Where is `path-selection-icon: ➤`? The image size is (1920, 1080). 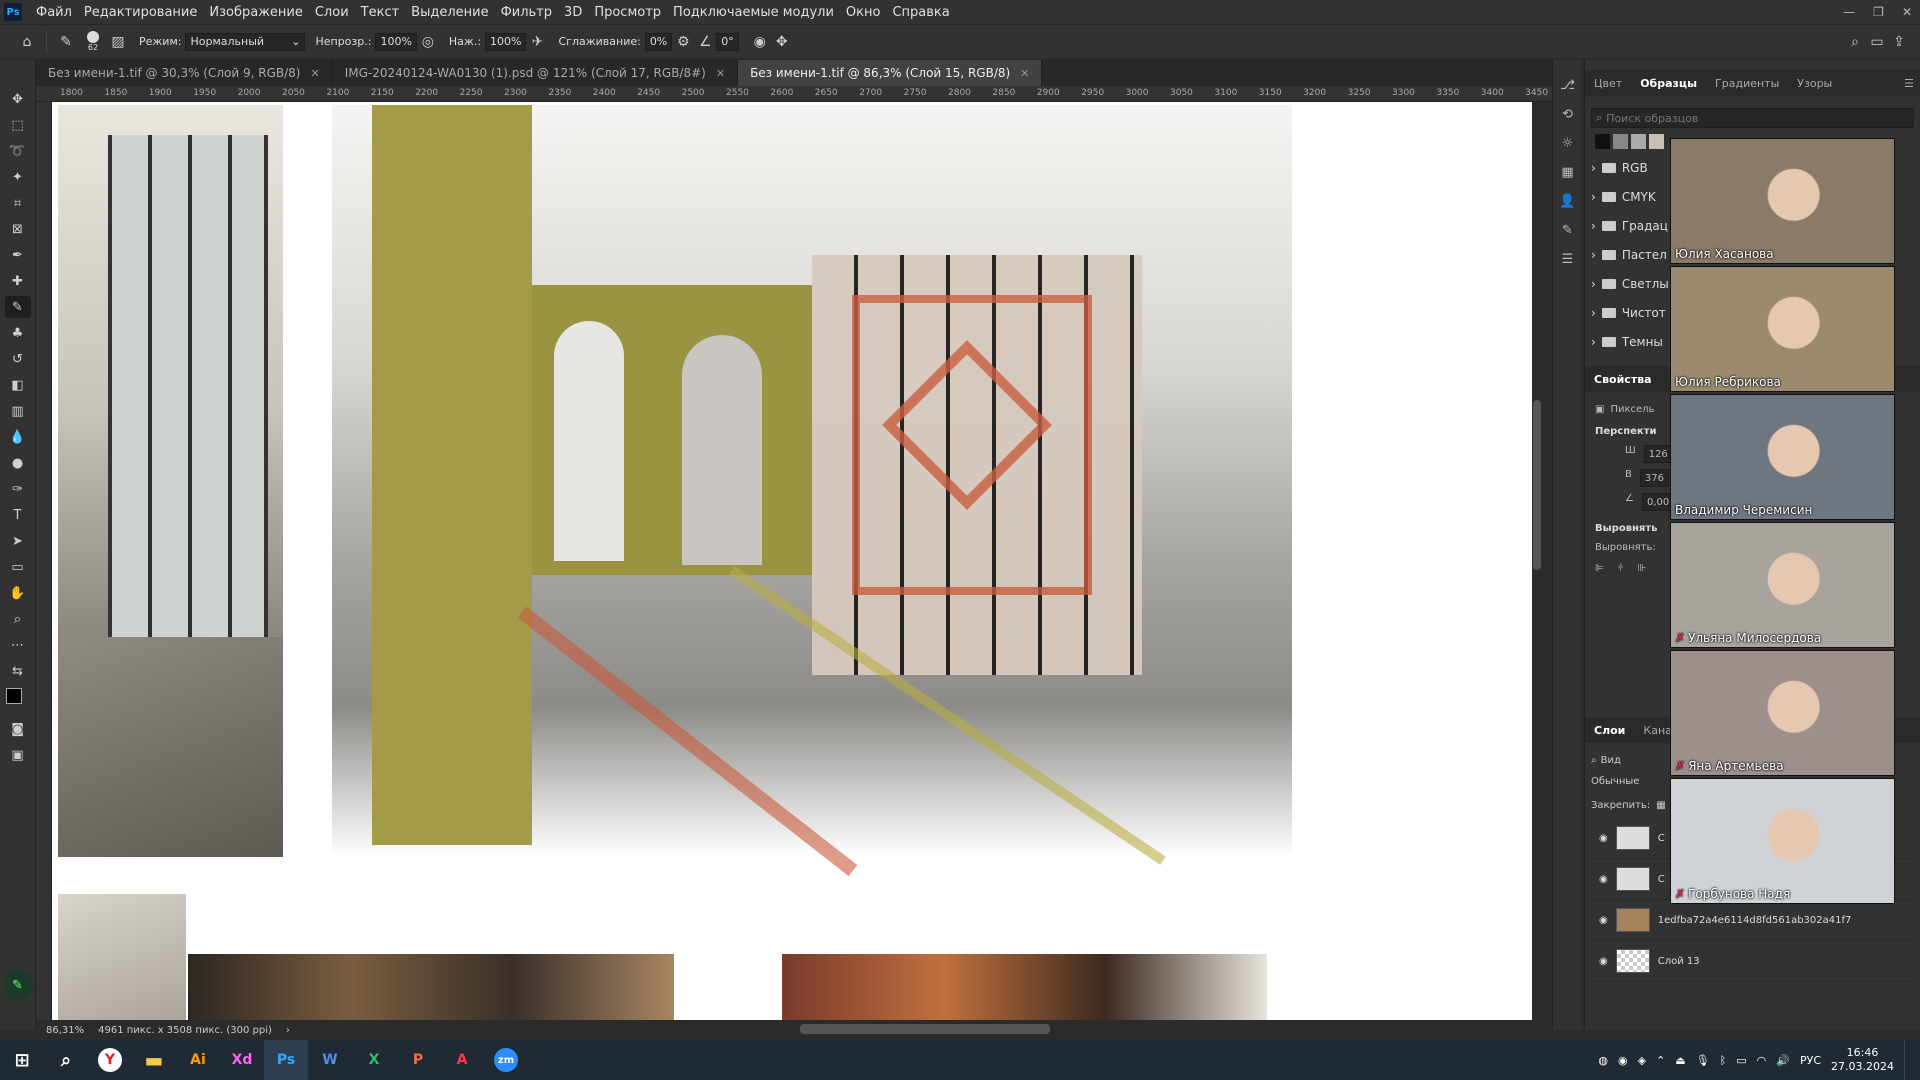 path-selection-icon: ➤ is located at coordinates (18, 541).